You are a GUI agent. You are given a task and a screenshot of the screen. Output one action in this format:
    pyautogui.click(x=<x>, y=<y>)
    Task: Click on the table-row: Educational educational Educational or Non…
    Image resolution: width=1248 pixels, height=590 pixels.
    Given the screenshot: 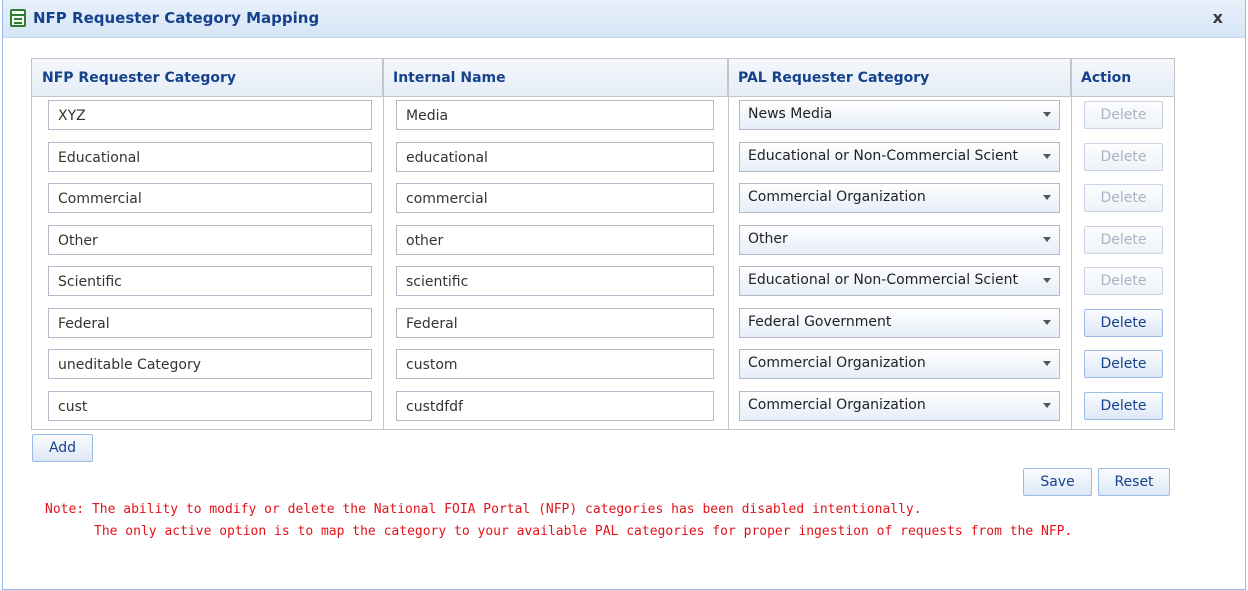 What is the action you would take?
    pyautogui.click(x=603, y=162)
    